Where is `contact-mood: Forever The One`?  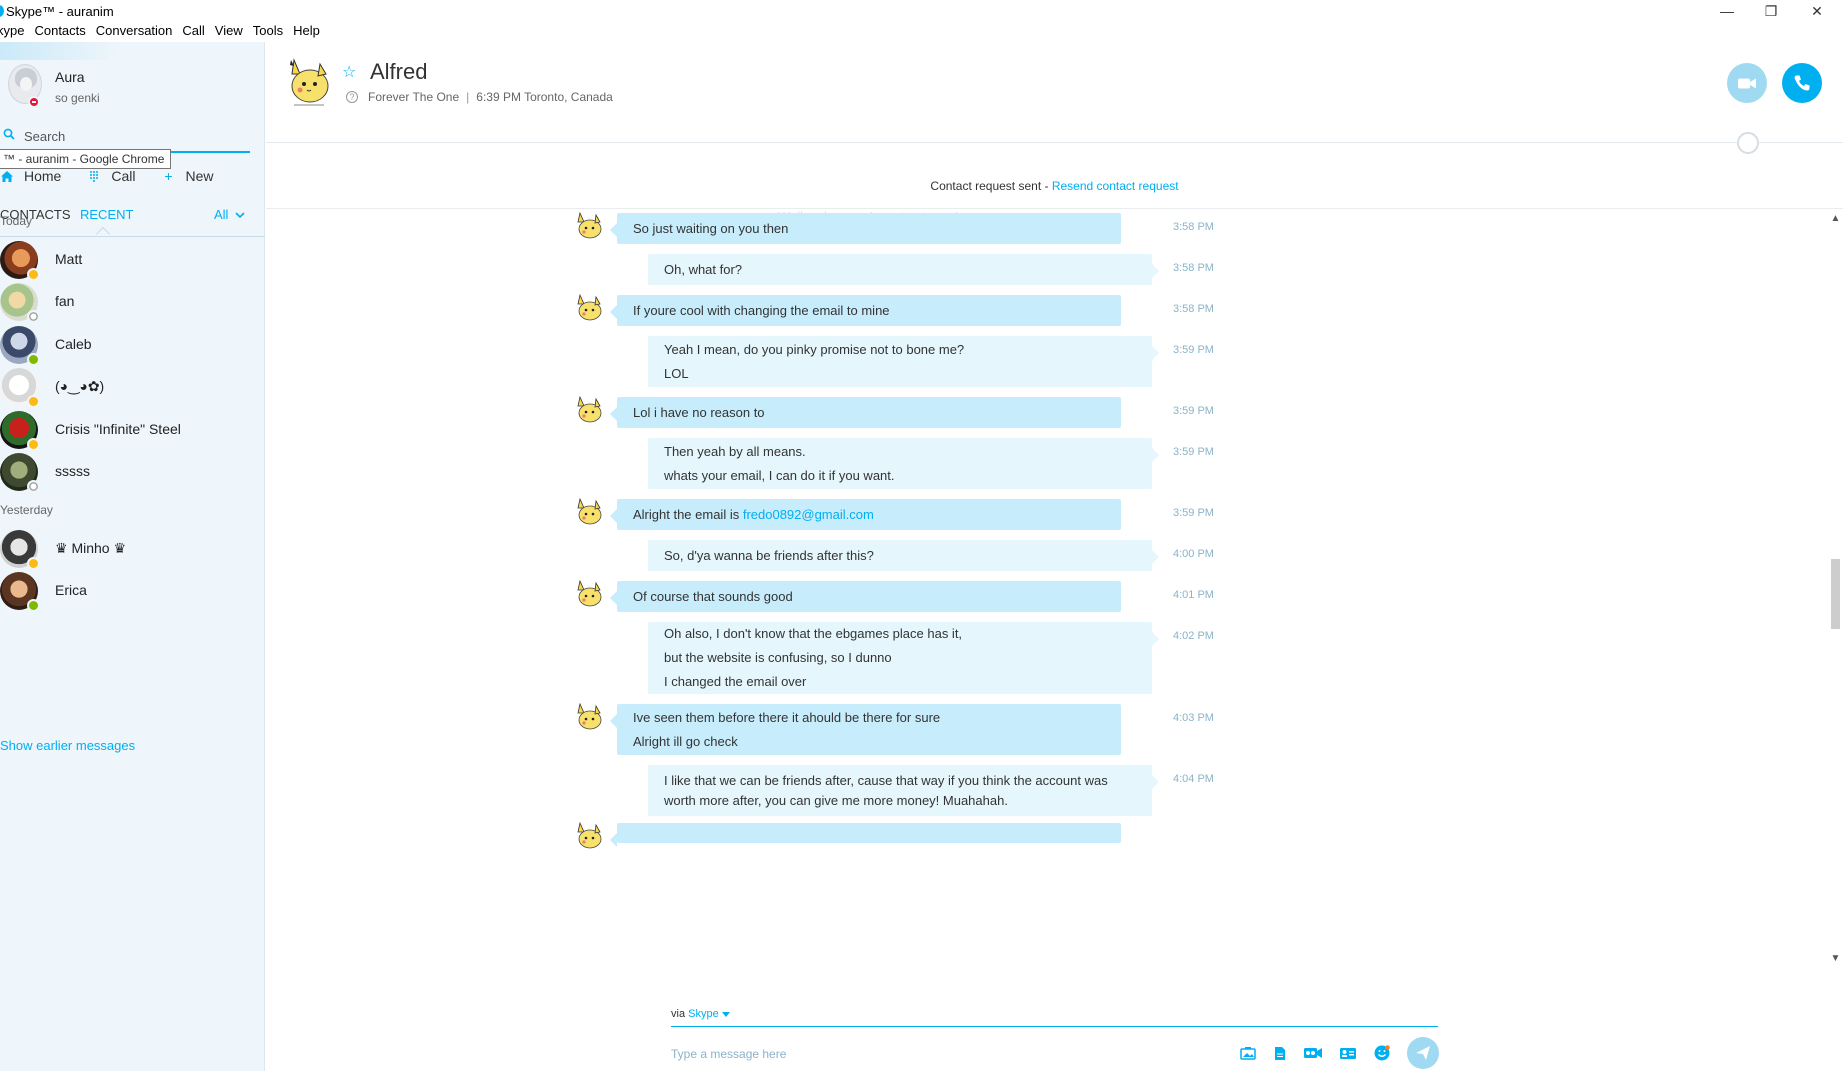
contact-mood: Forever The One is located at coordinates (414, 97).